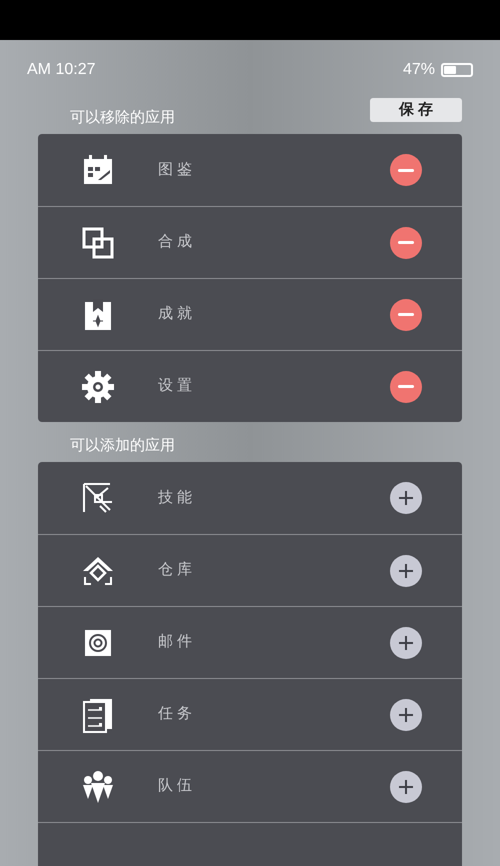 This screenshot has height=866, width=500. What do you see at coordinates (176, 786) in the screenshot?
I see `app-name: 队 伍` at bounding box center [176, 786].